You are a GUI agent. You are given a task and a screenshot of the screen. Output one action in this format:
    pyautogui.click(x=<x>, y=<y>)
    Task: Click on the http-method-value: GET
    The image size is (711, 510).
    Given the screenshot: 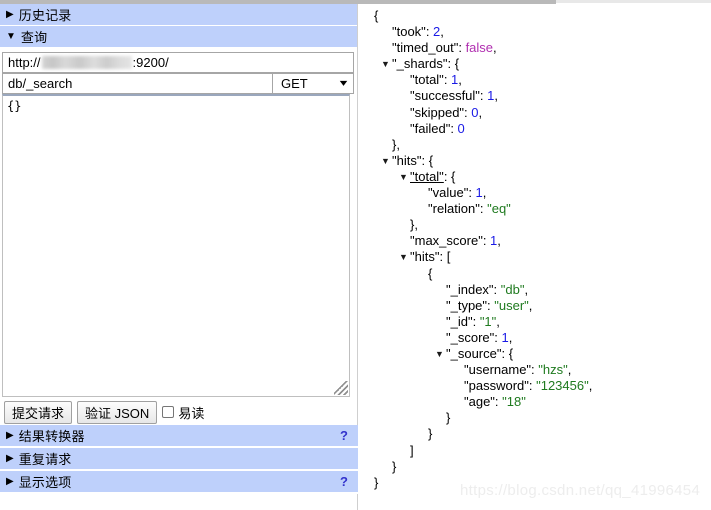 What is the action you would take?
    pyautogui.click(x=294, y=83)
    